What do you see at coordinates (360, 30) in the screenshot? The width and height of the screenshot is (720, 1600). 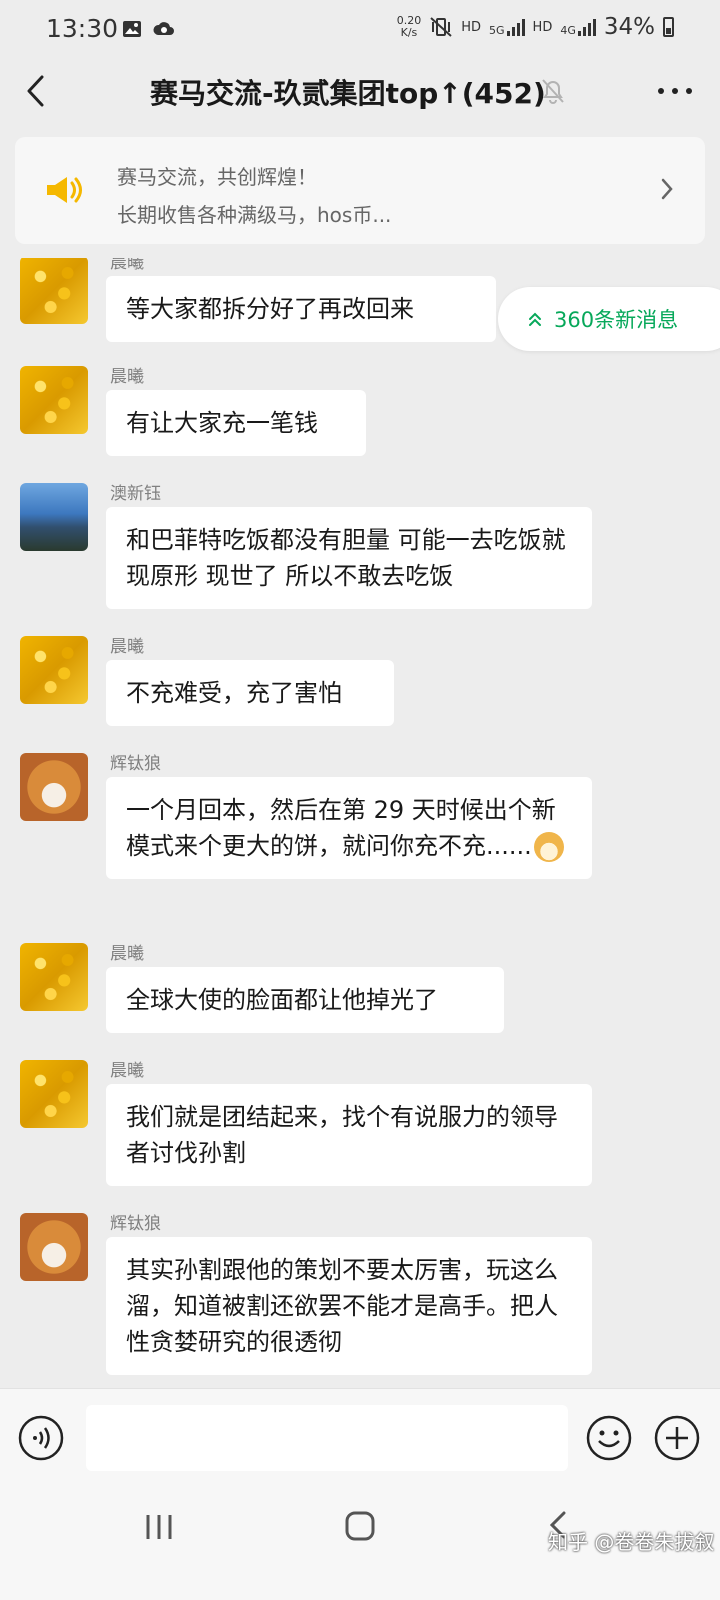 I see `status-bar: 13:30 0.20 K/s HD 5G HD 4G 34%` at bounding box center [360, 30].